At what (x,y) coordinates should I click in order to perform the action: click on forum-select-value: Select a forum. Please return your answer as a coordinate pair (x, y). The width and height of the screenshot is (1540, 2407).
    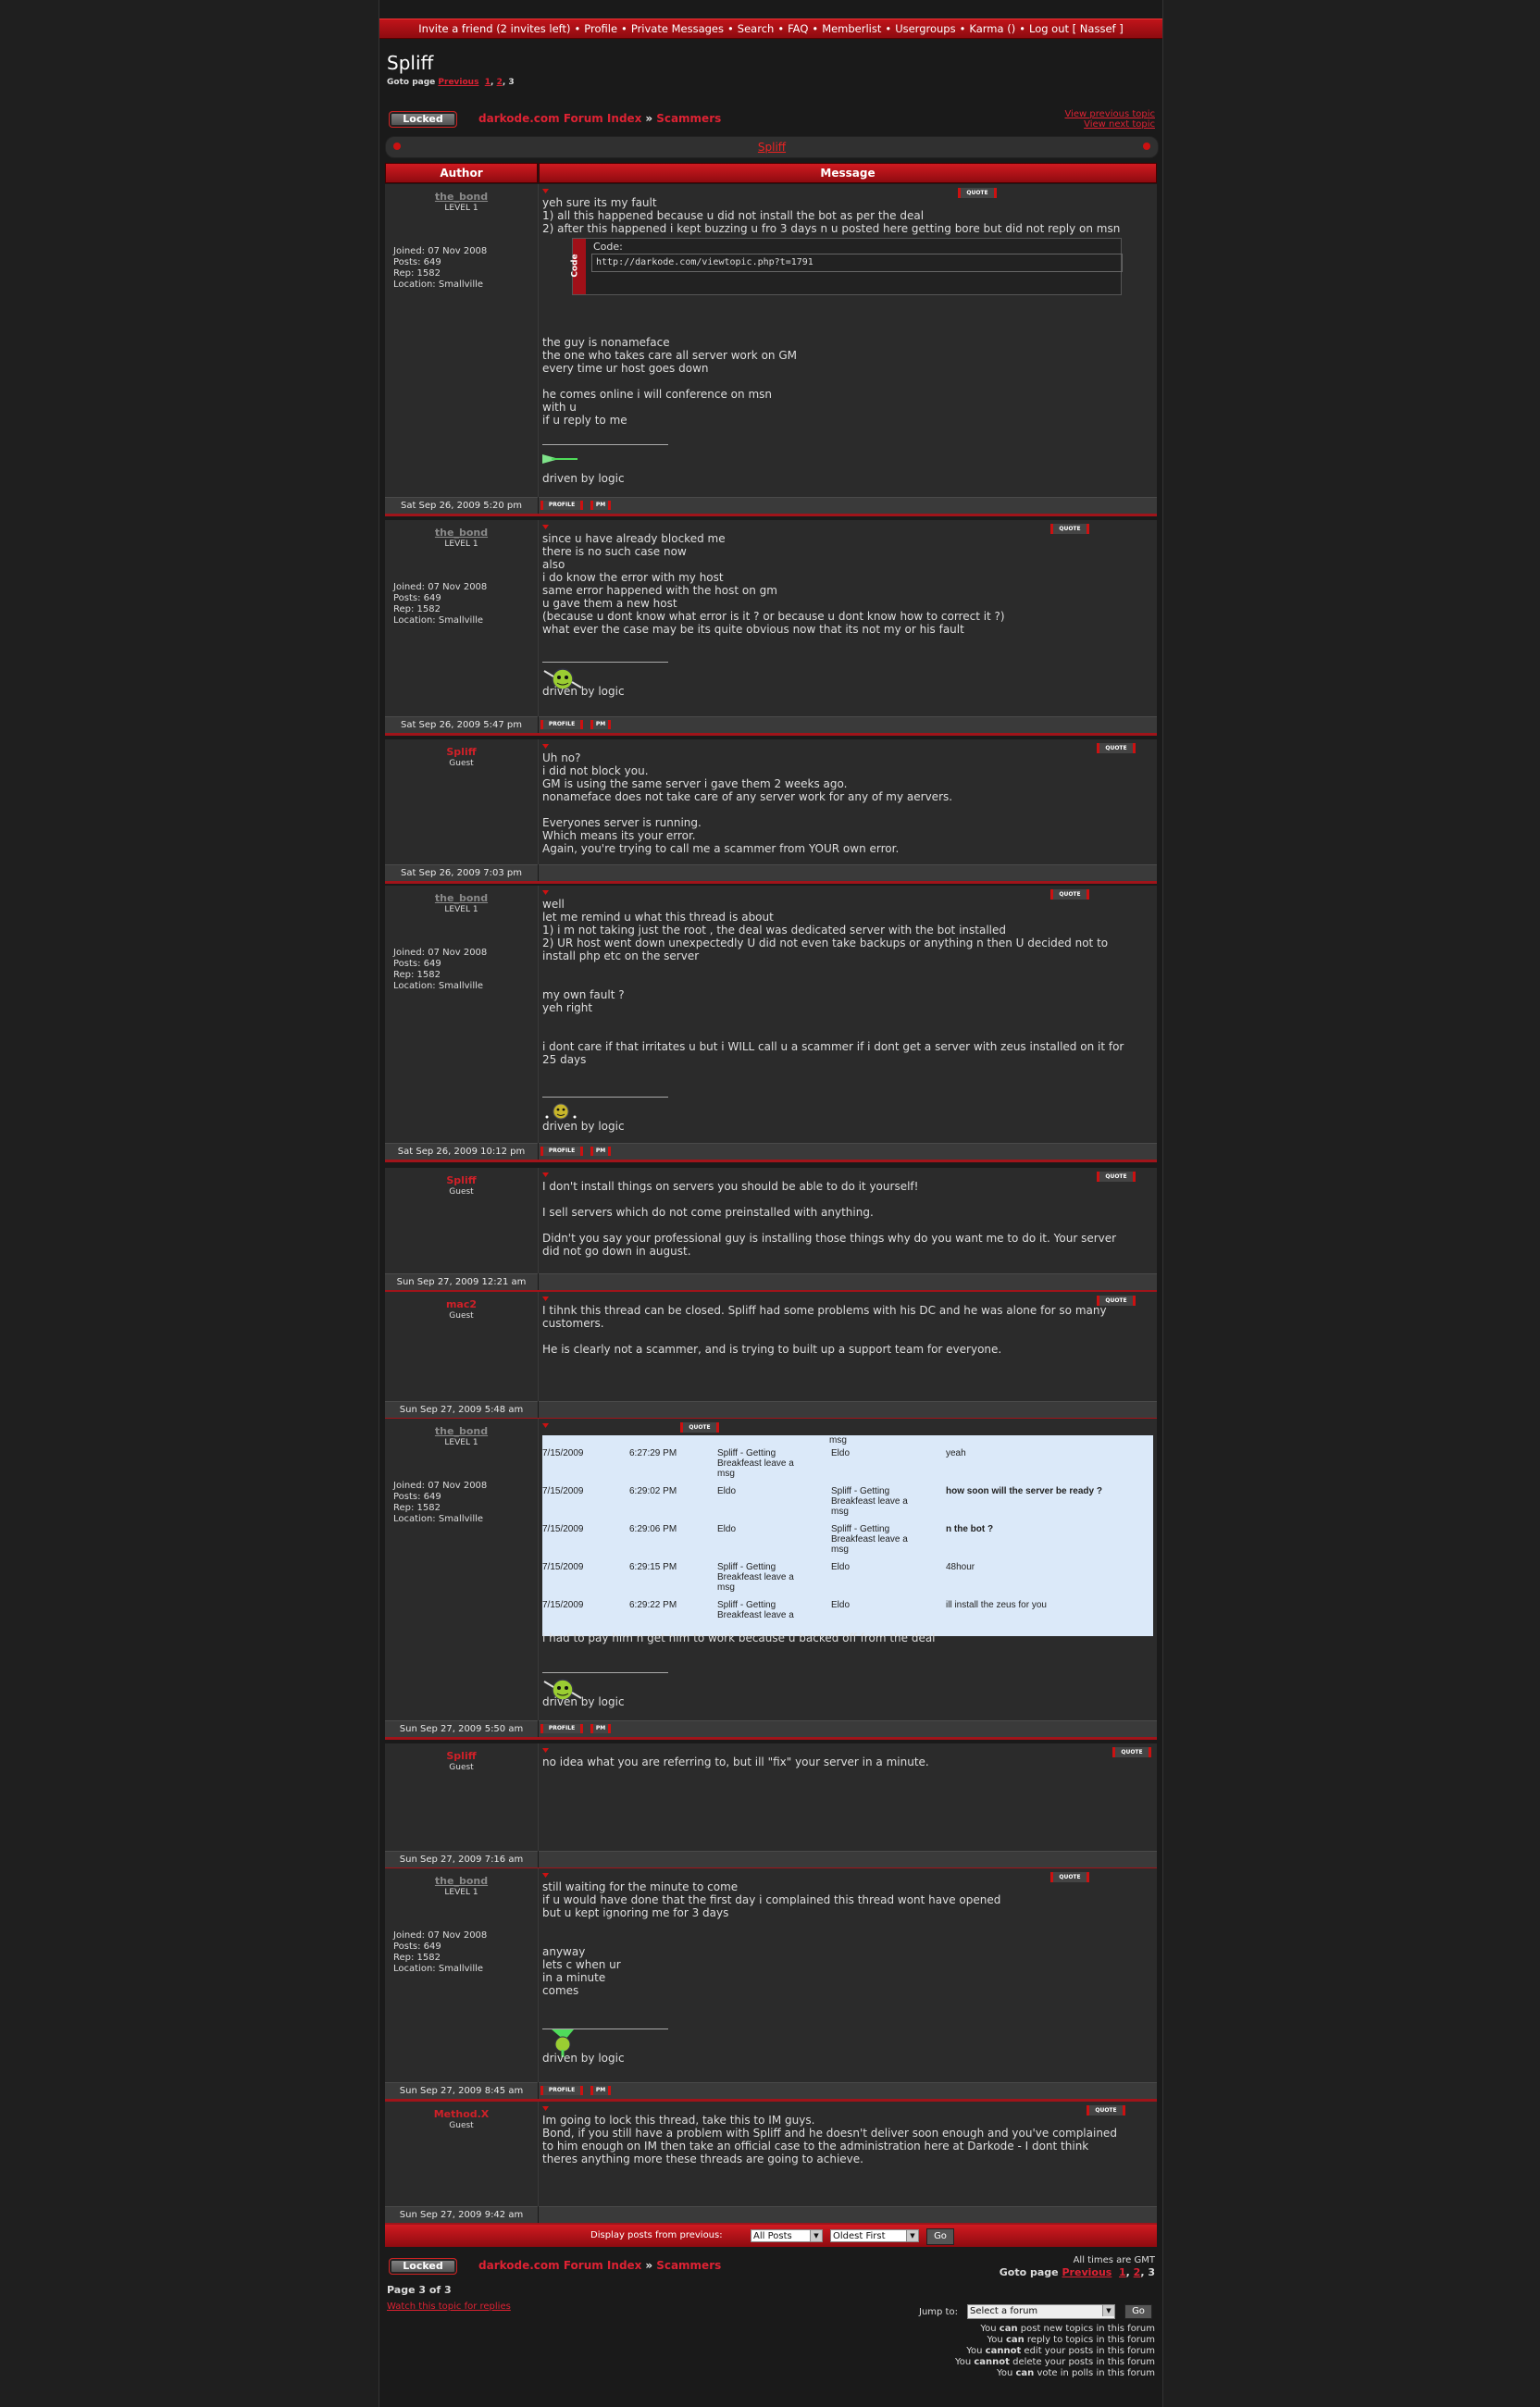
    Looking at the image, I should click on (1004, 2311).